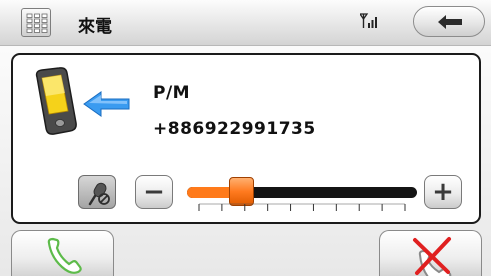 The height and width of the screenshot is (276, 491). I want to click on minus-icon: −, so click(154, 192).